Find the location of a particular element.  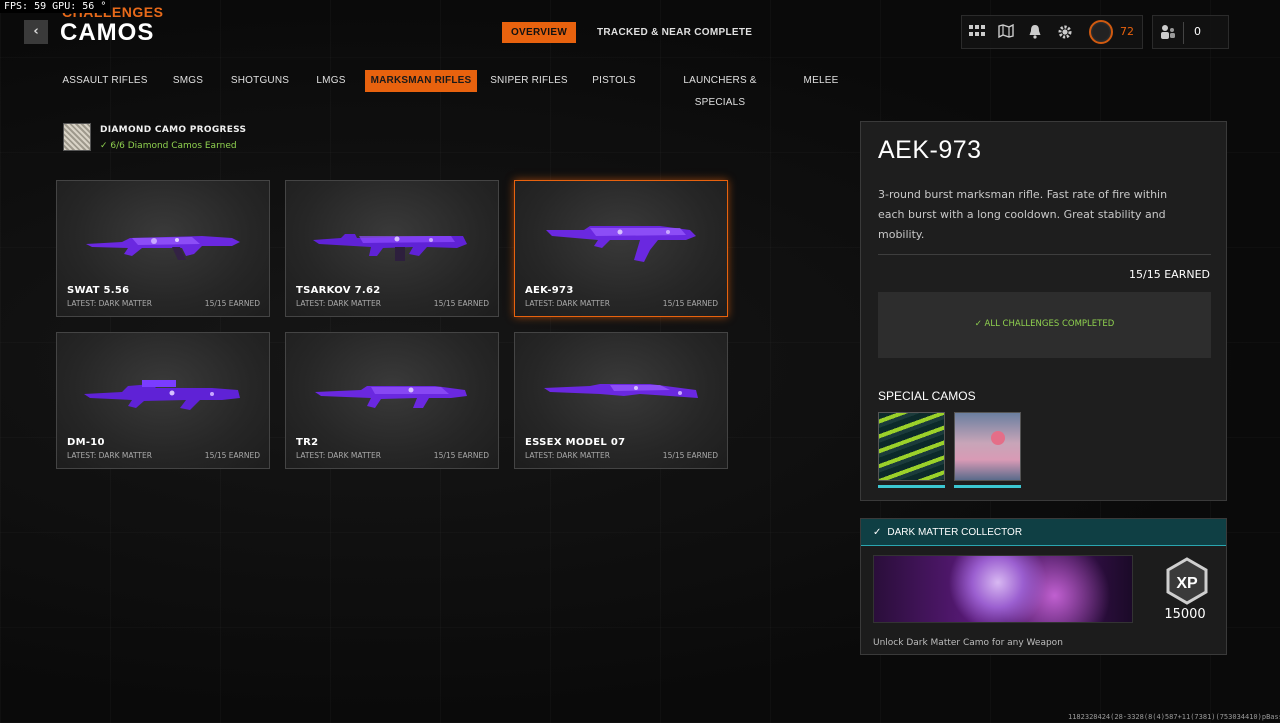

reward-title: DARK MATTER COLLECTOR is located at coordinates (955, 532).